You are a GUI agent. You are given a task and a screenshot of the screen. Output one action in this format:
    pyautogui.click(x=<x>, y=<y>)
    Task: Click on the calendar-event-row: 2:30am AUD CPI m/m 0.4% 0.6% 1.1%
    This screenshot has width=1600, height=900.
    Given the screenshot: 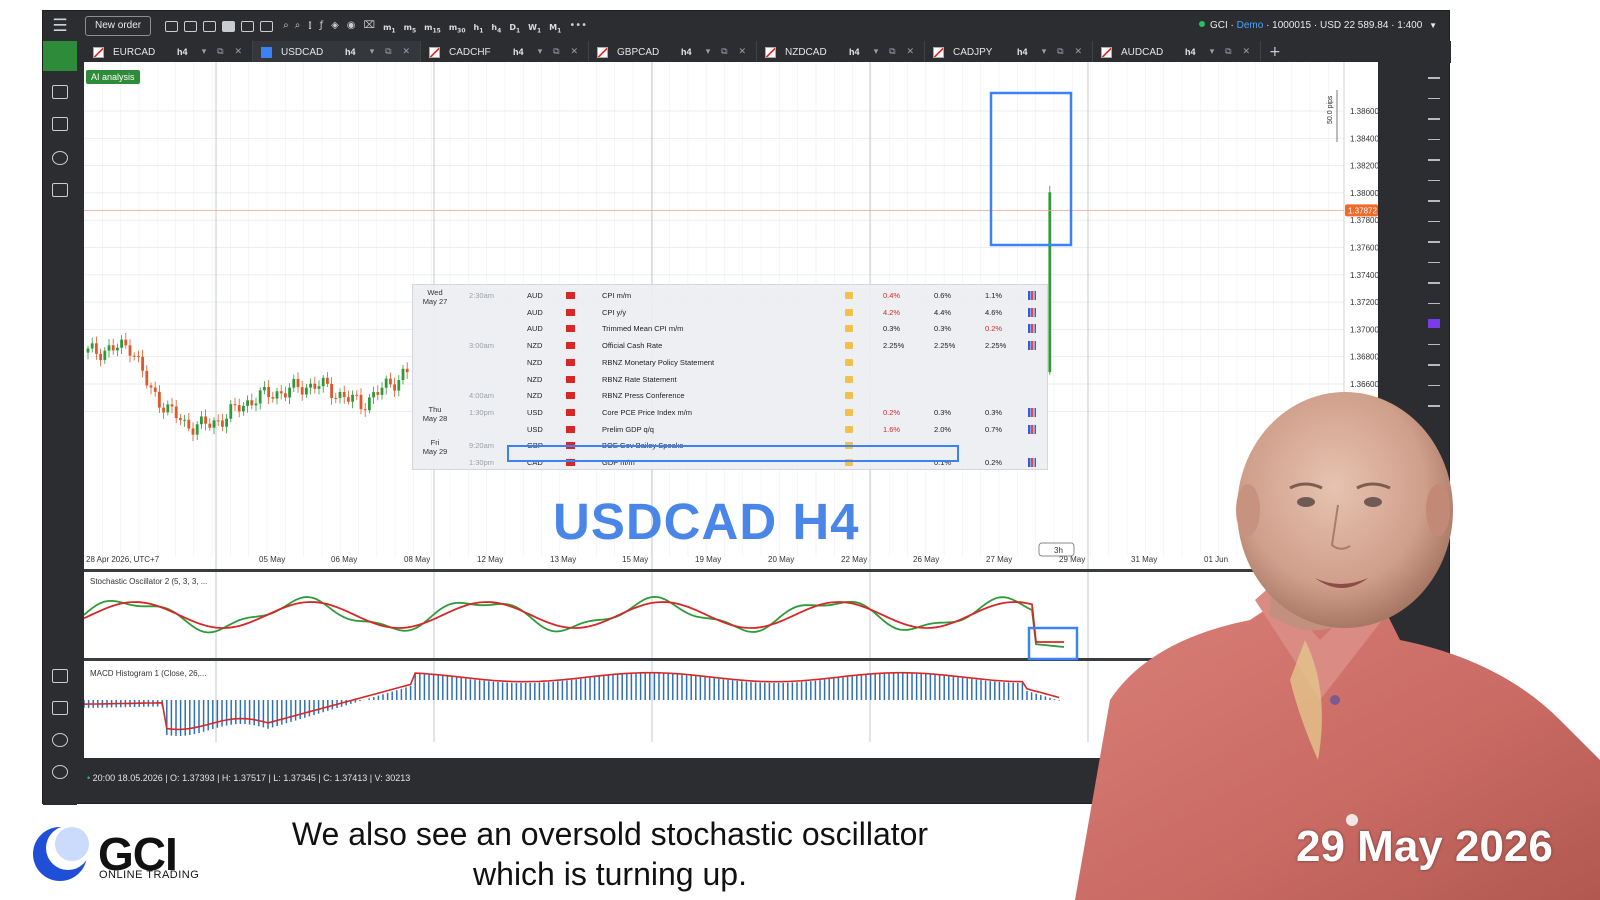 What is the action you would take?
    pyautogui.click(x=731, y=295)
    